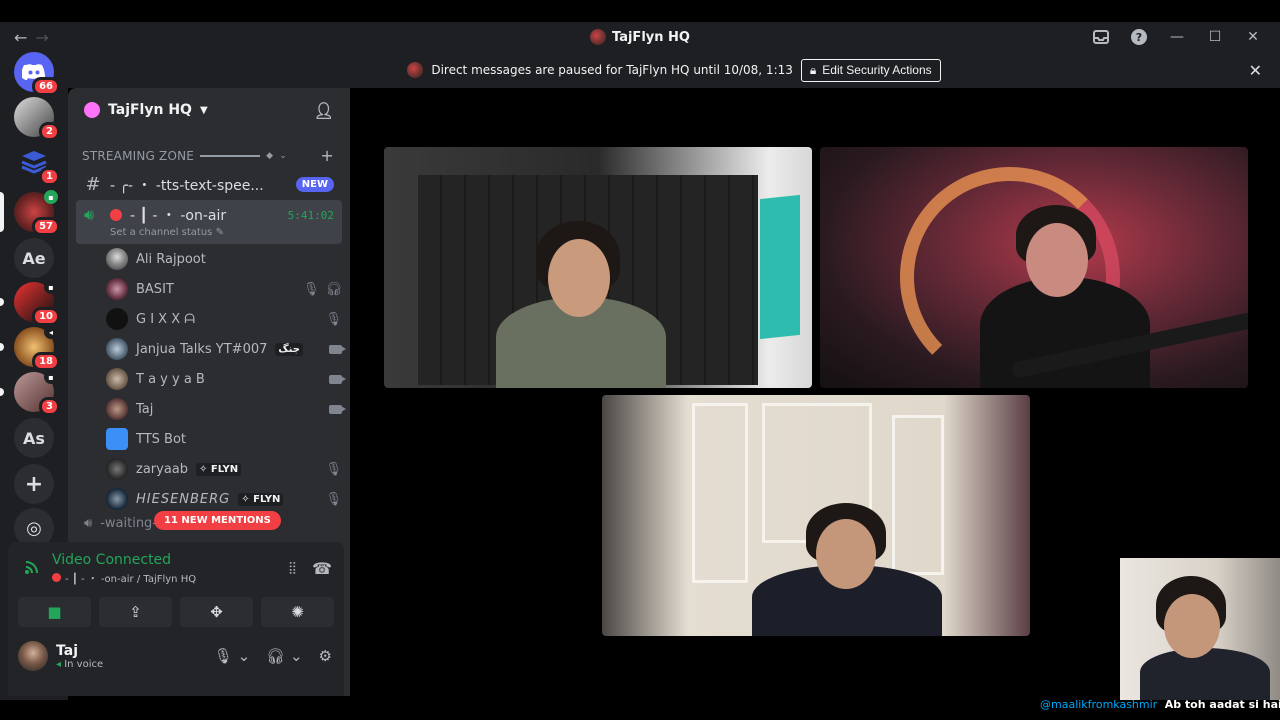  I want to click on speaker-icon: 🔊︎, so click(88, 523).